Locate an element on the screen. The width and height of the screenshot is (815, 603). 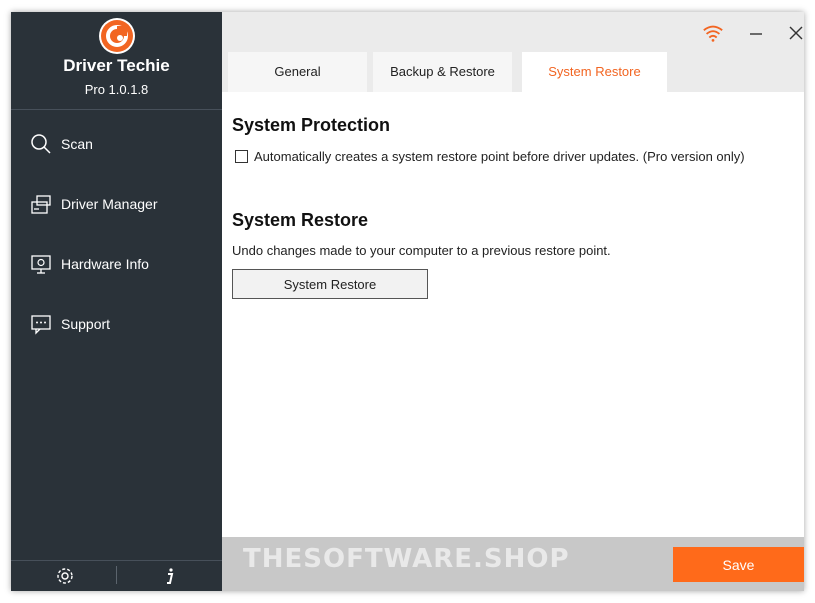
title-bar is located at coordinates (513, 32).